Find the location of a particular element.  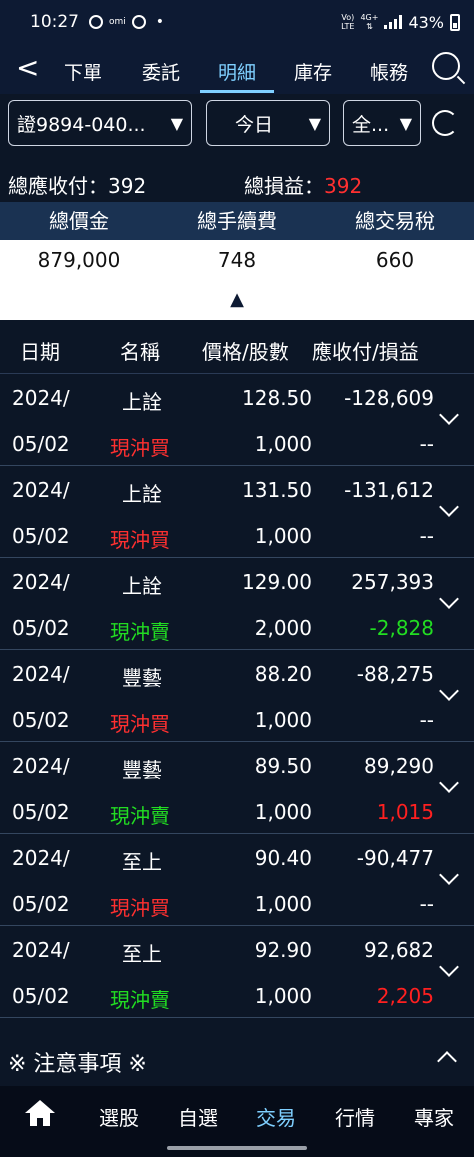

top-nav: < 下單 委託 明細 庫存 帳務 is located at coordinates (237, 69).